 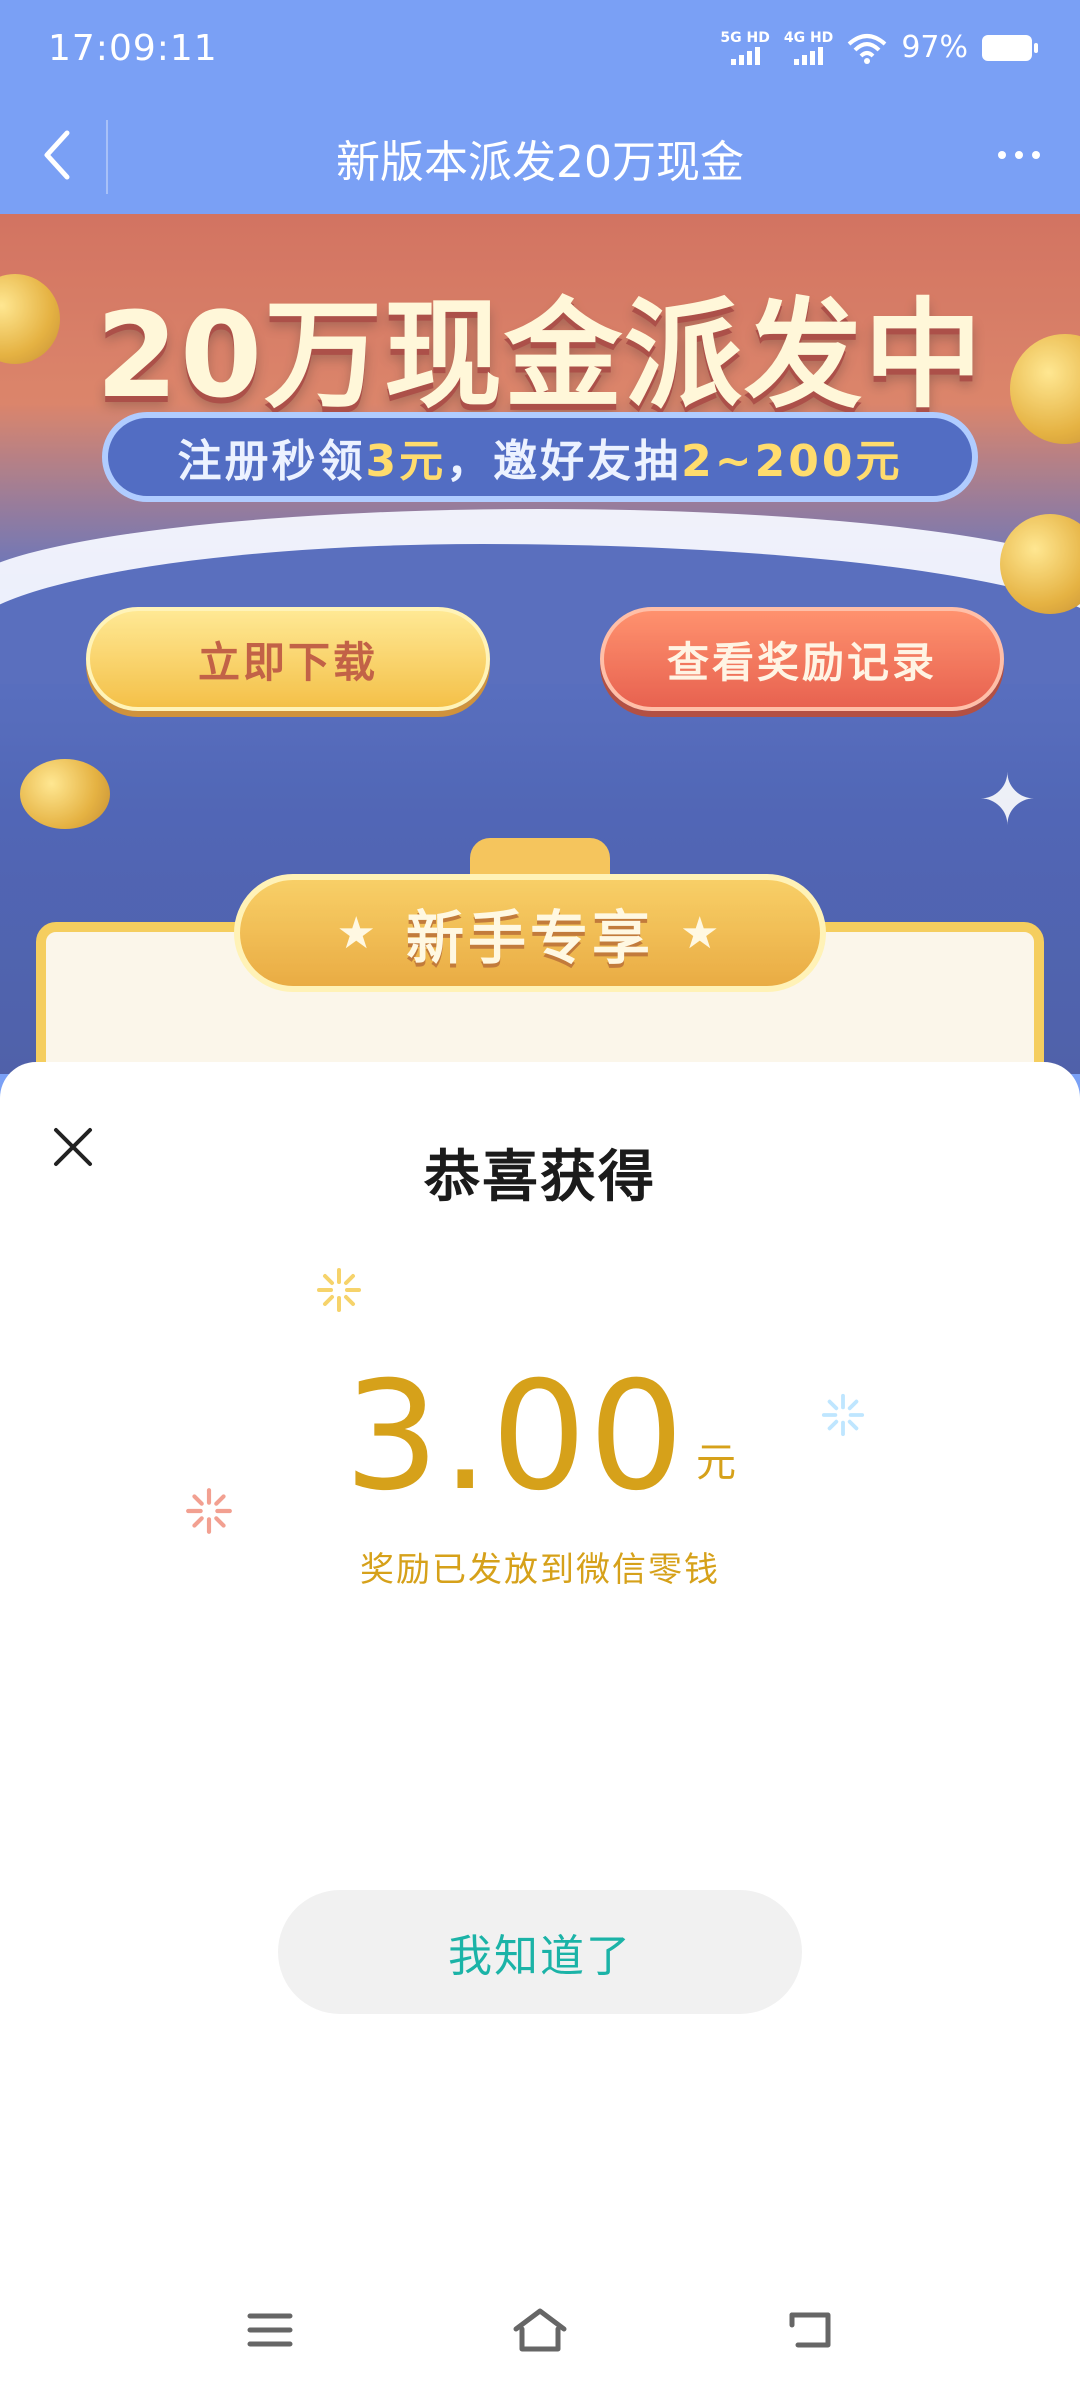 What do you see at coordinates (1002, 155) in the screenshot?
I see `more-dots-icon` at bounding box center [1002, 155].